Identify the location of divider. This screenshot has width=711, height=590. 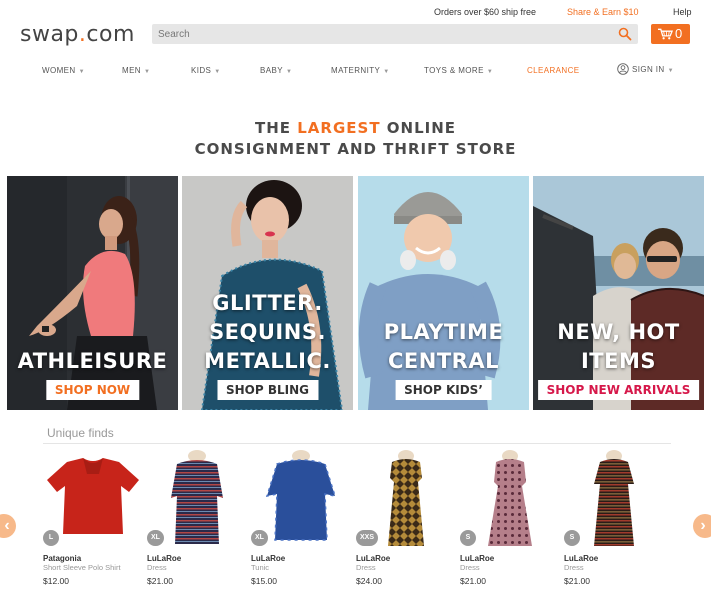
(357, 443).